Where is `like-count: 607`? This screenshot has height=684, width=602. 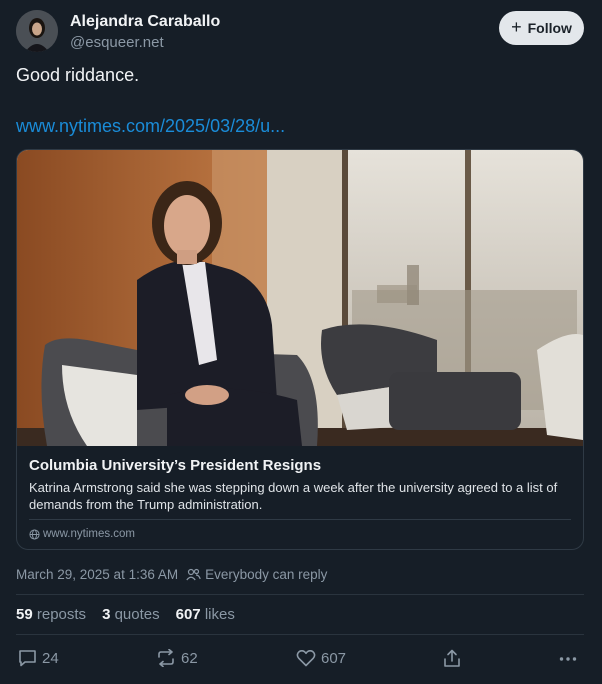
like-count: 607 is located at coordinates (334, 658).